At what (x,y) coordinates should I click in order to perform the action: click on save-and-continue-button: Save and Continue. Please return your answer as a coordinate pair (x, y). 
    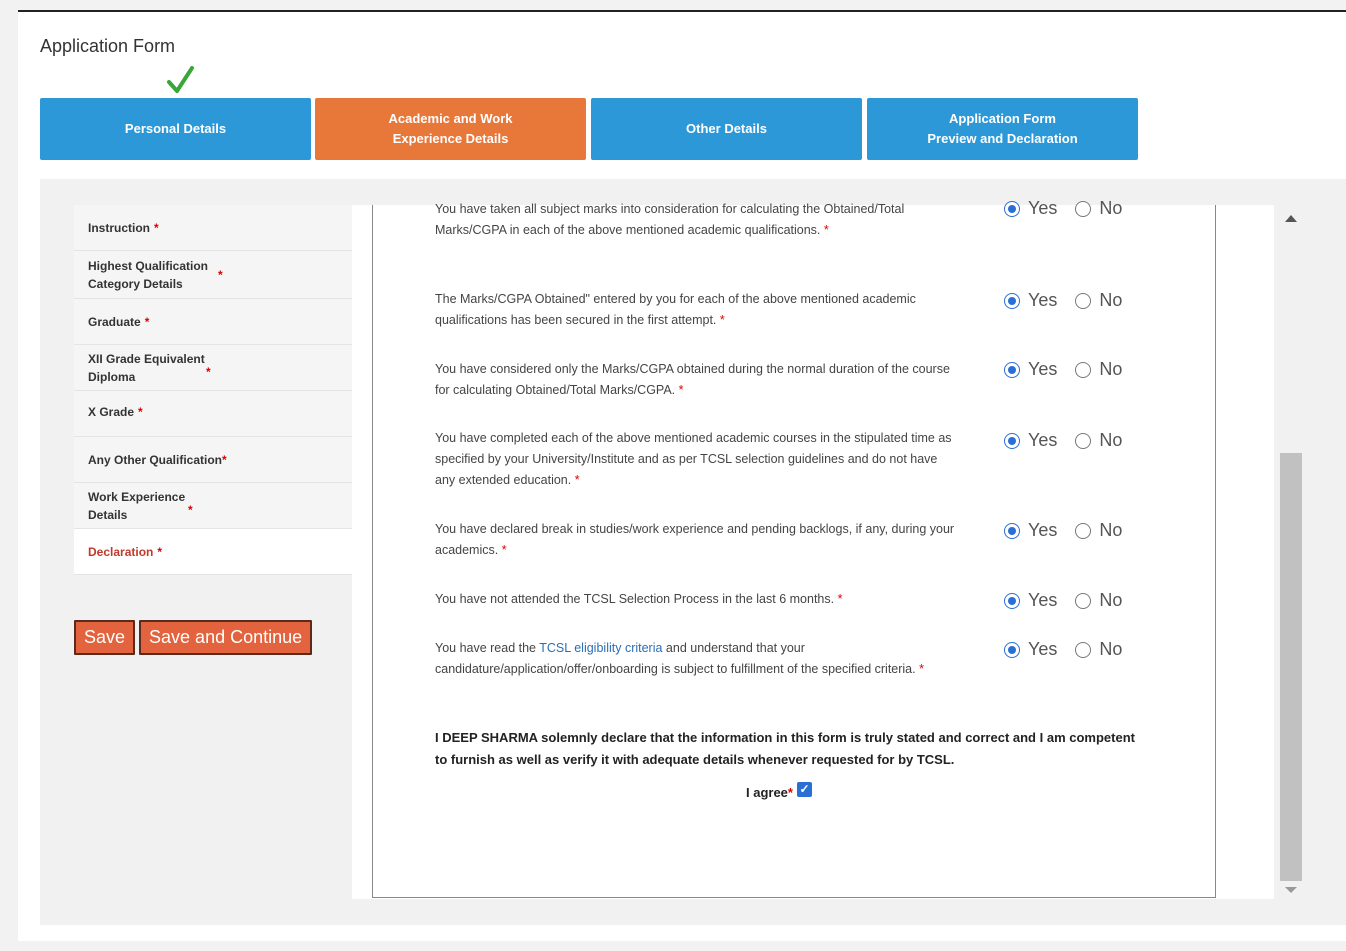
    Looking at the image, I should click on (226, 637).